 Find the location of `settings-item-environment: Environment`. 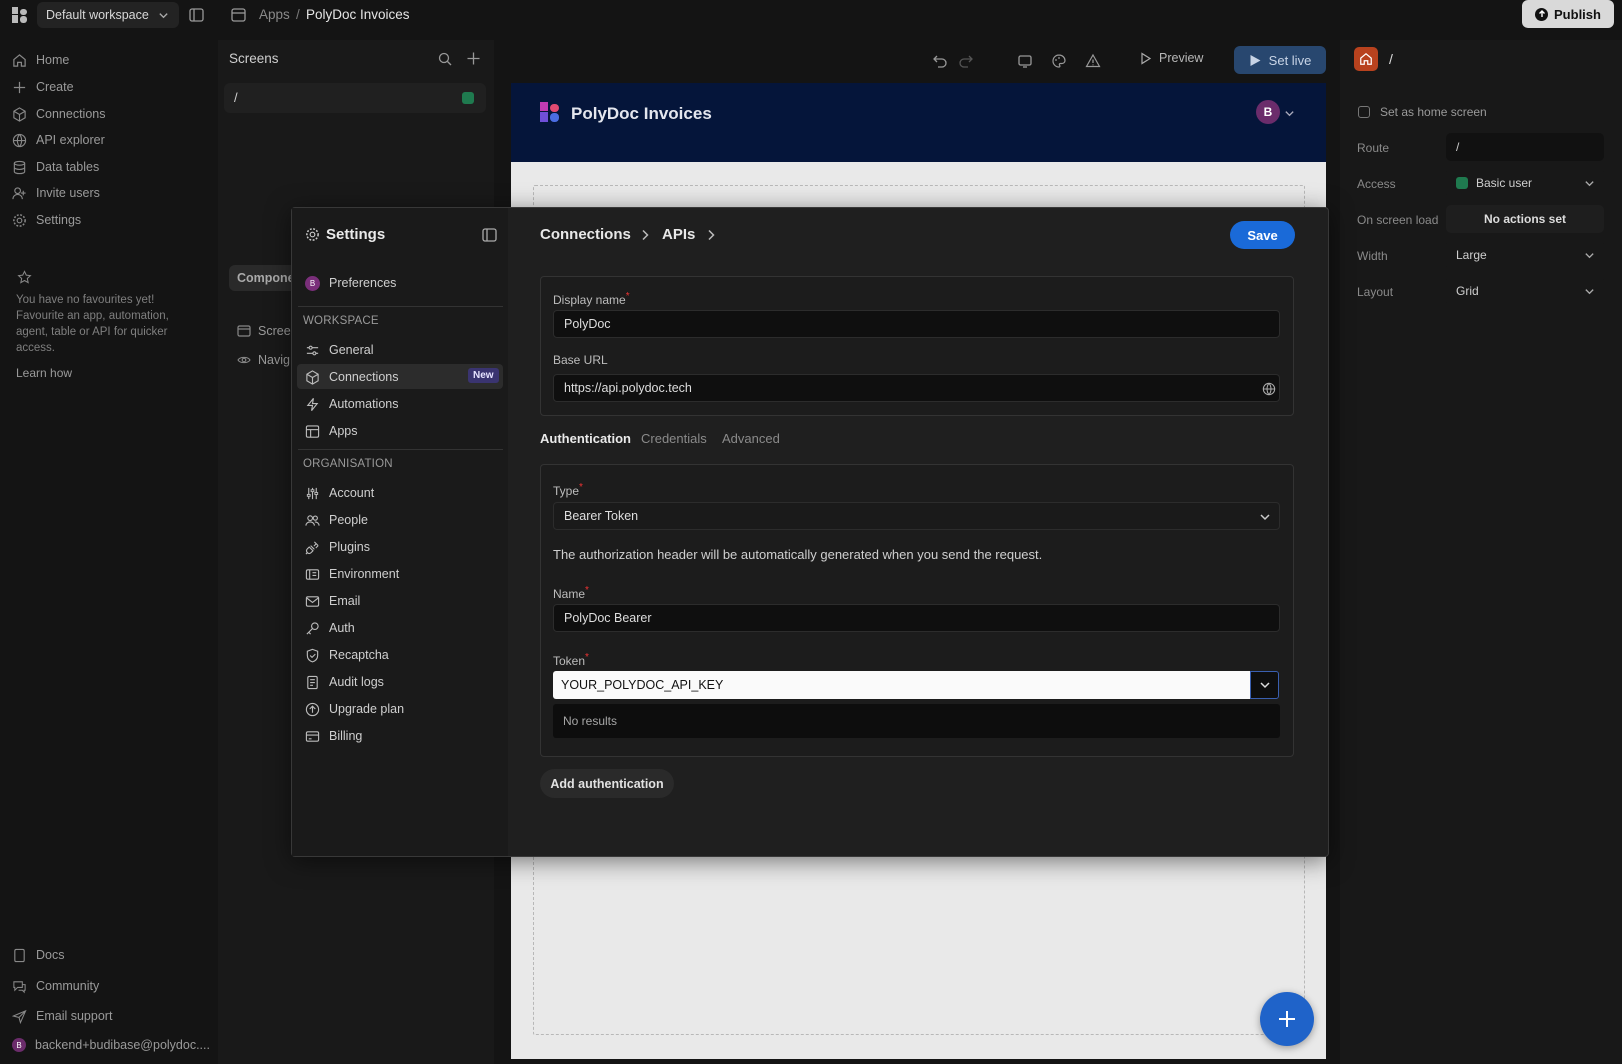

settings-item-environment: Environment is located at coordinates (352, 574).